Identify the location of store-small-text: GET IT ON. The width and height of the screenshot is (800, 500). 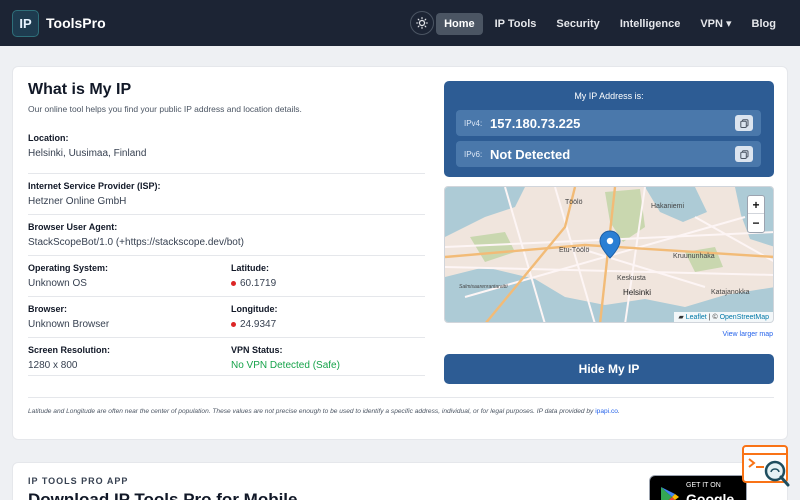
(703, 485).